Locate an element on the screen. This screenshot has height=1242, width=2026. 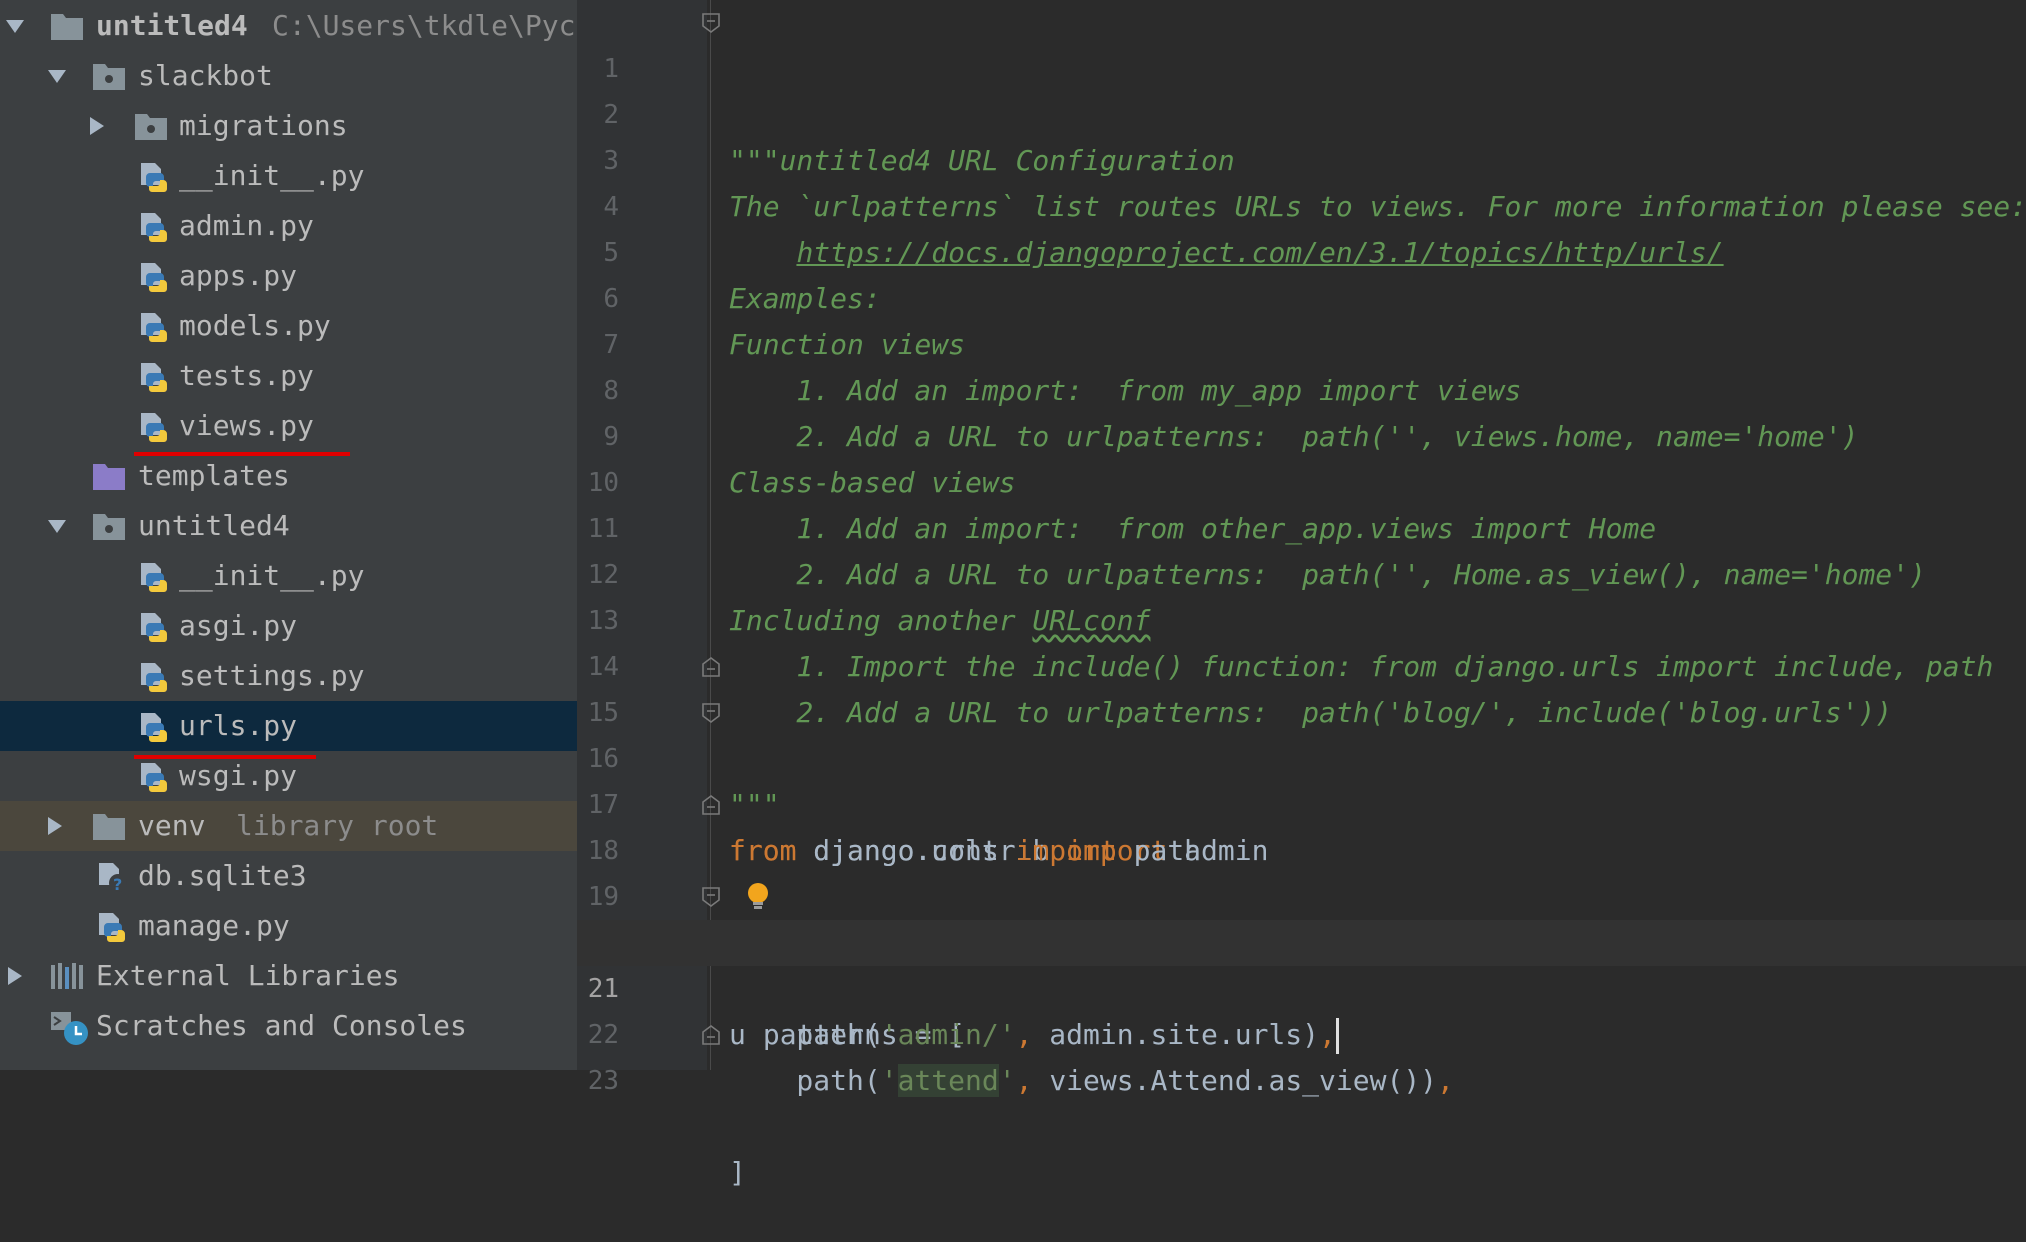
tree-item-slackbot-init: __init__.py is located at coordinates (288, 176).